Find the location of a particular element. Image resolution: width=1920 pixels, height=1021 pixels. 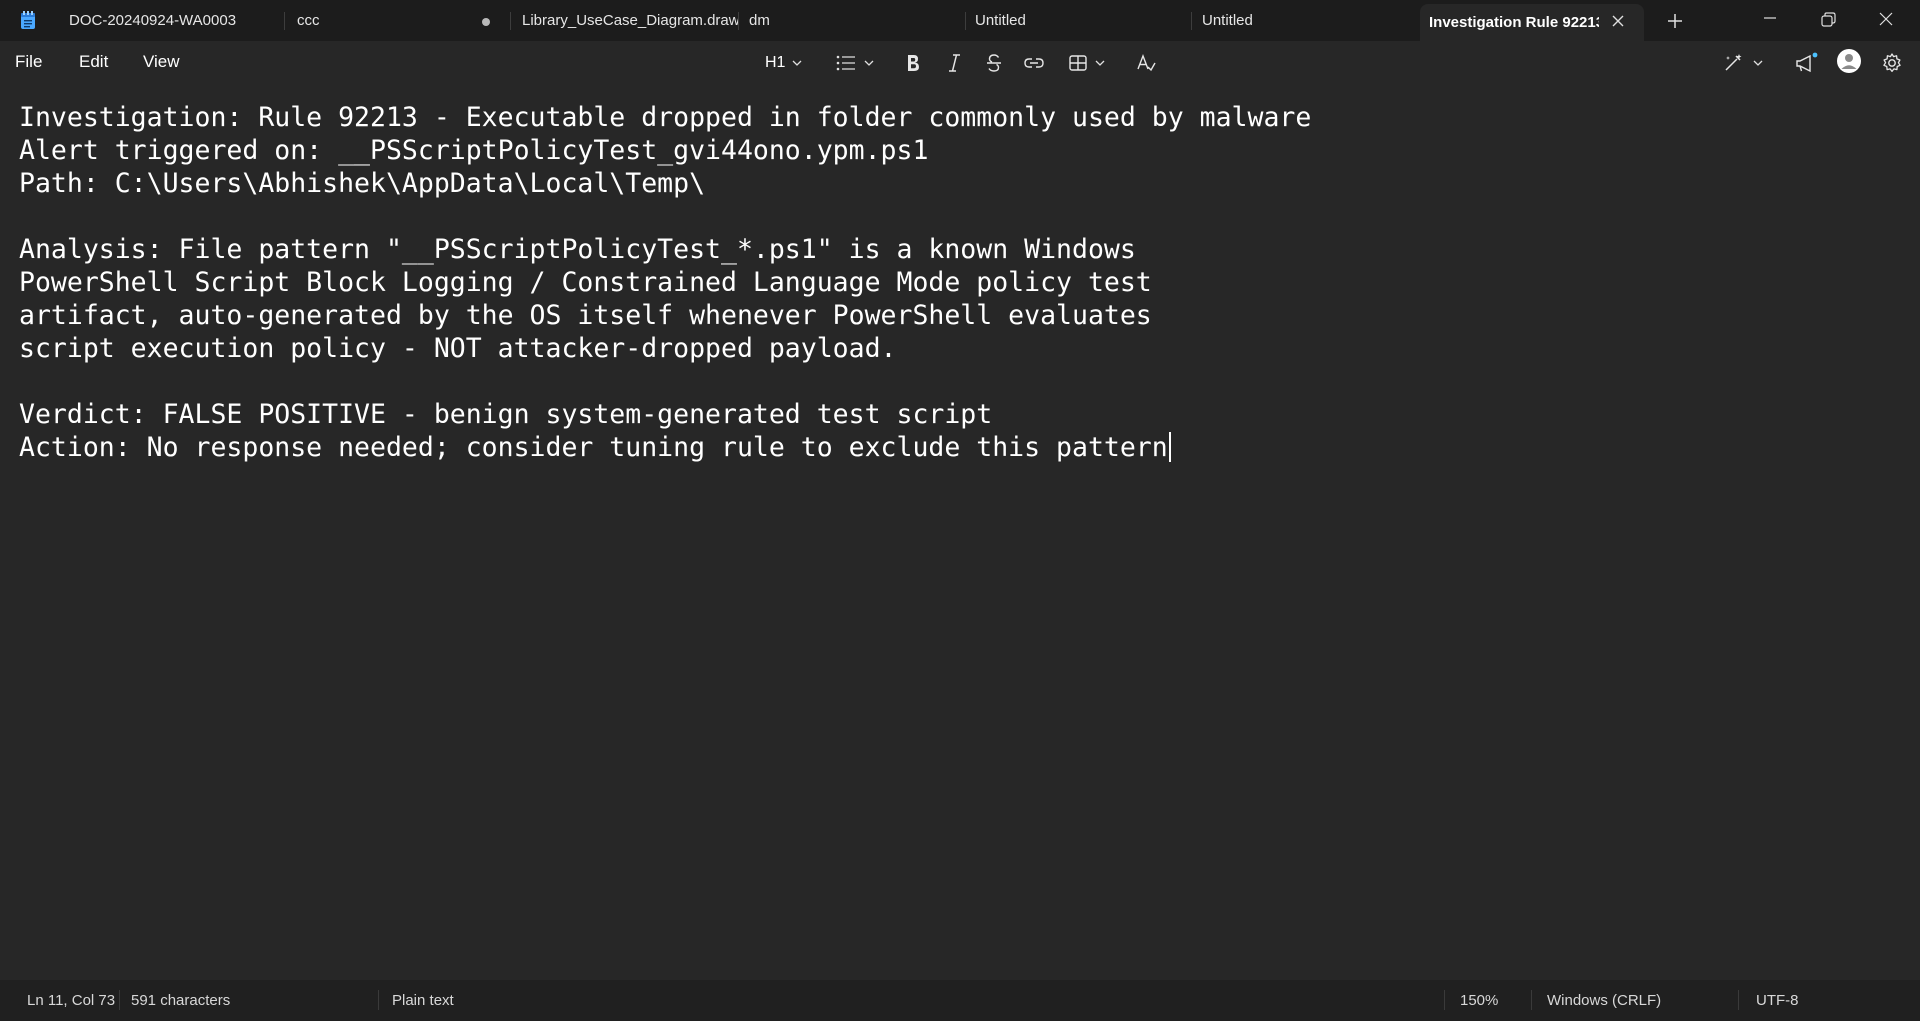

bold-button is located at coordinates (913, 63).